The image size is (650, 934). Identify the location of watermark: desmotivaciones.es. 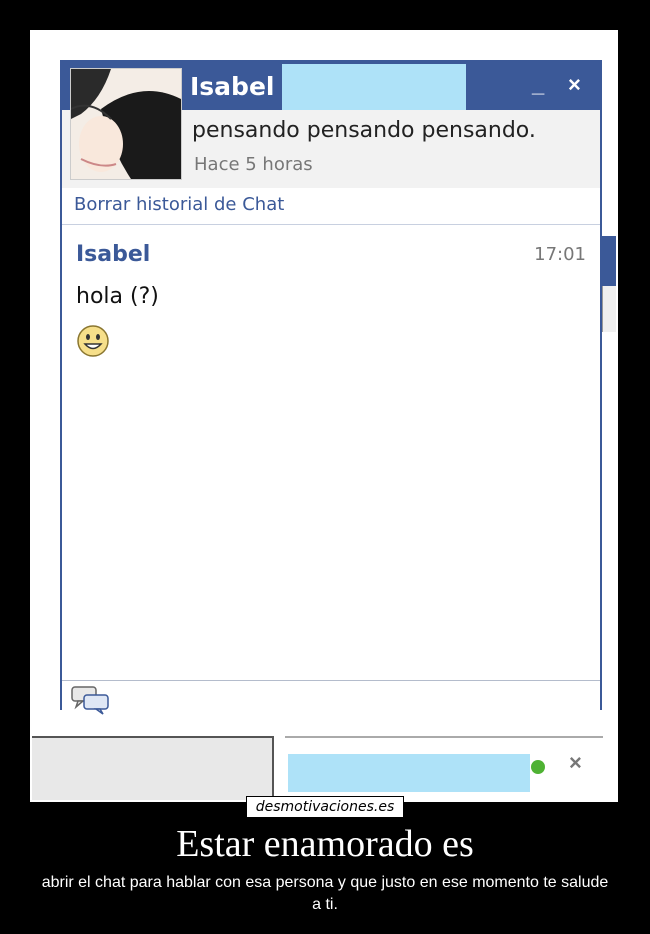
(325, 807).